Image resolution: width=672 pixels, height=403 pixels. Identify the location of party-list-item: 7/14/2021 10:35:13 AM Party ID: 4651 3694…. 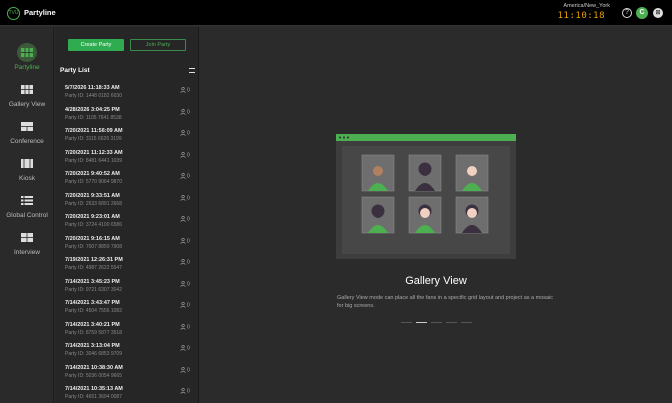
(127, 392).